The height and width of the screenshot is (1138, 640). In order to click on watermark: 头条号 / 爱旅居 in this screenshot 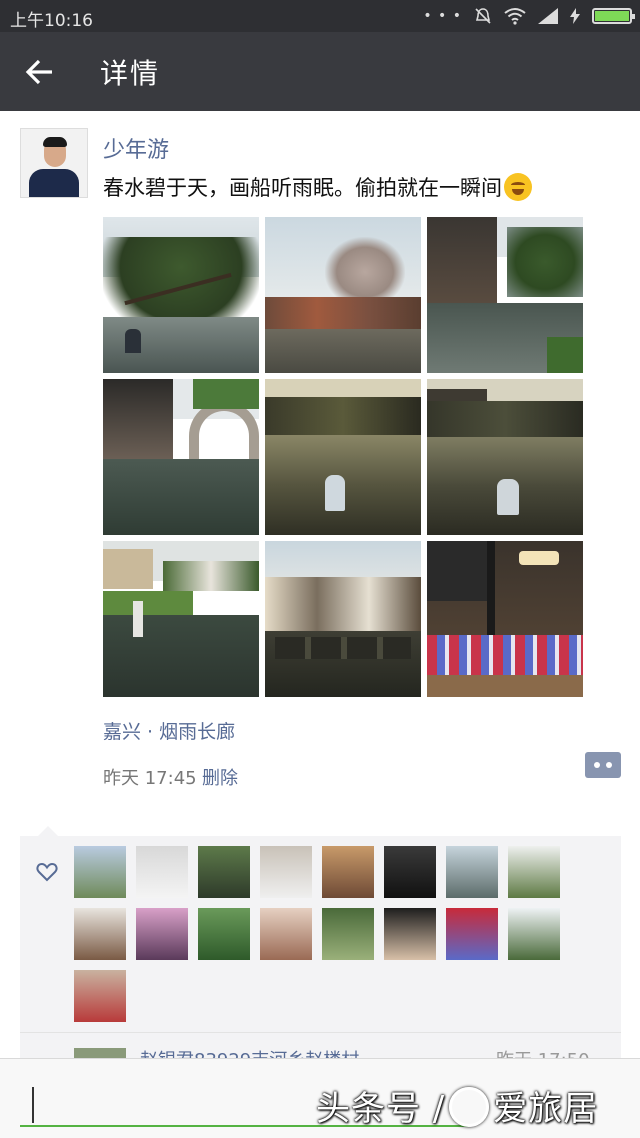, I will do `click(457, 1108)`.